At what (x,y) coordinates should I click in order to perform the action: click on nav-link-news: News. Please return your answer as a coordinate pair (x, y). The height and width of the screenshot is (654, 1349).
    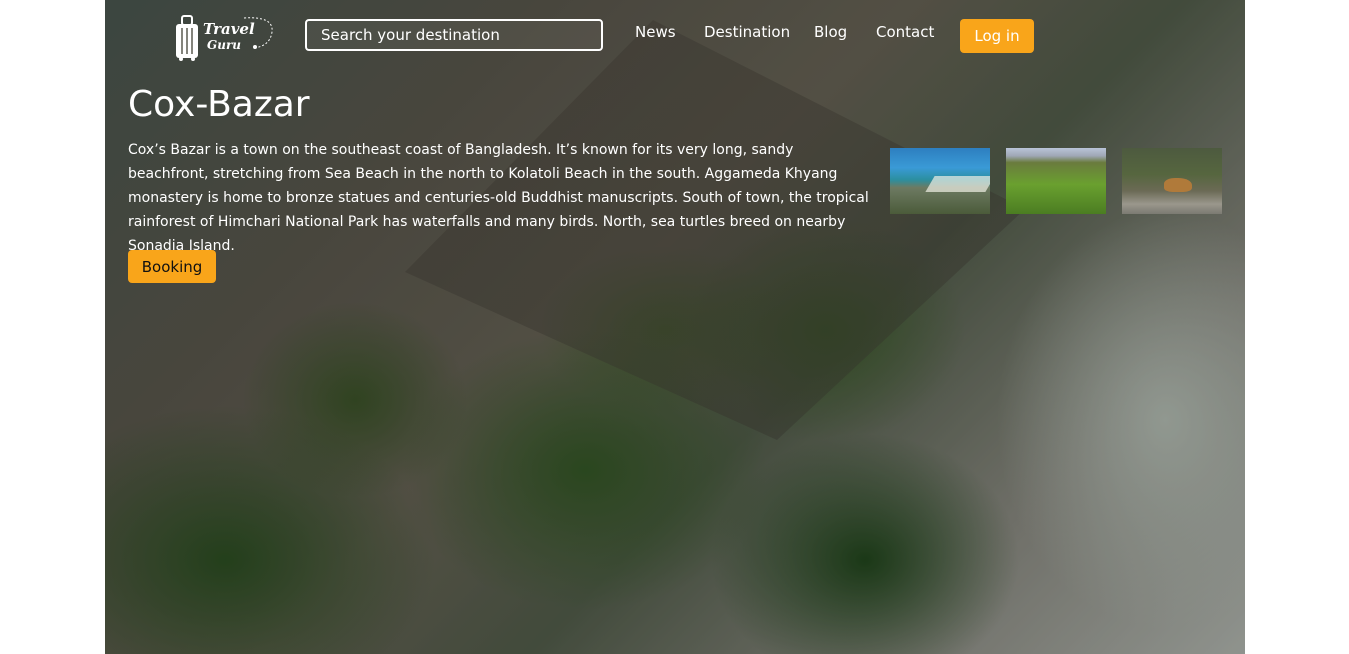
    Looking at the image, I should click on (655, 32).